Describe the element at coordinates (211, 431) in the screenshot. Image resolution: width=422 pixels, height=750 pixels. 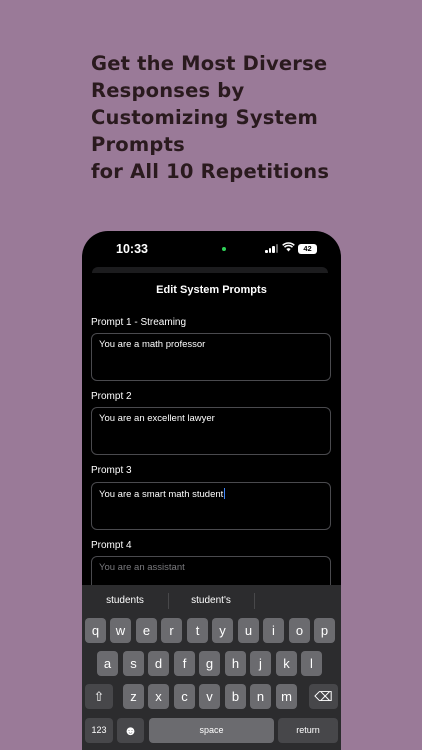
I see `prompt-2-input: You are an excellent lawyer` at that location.